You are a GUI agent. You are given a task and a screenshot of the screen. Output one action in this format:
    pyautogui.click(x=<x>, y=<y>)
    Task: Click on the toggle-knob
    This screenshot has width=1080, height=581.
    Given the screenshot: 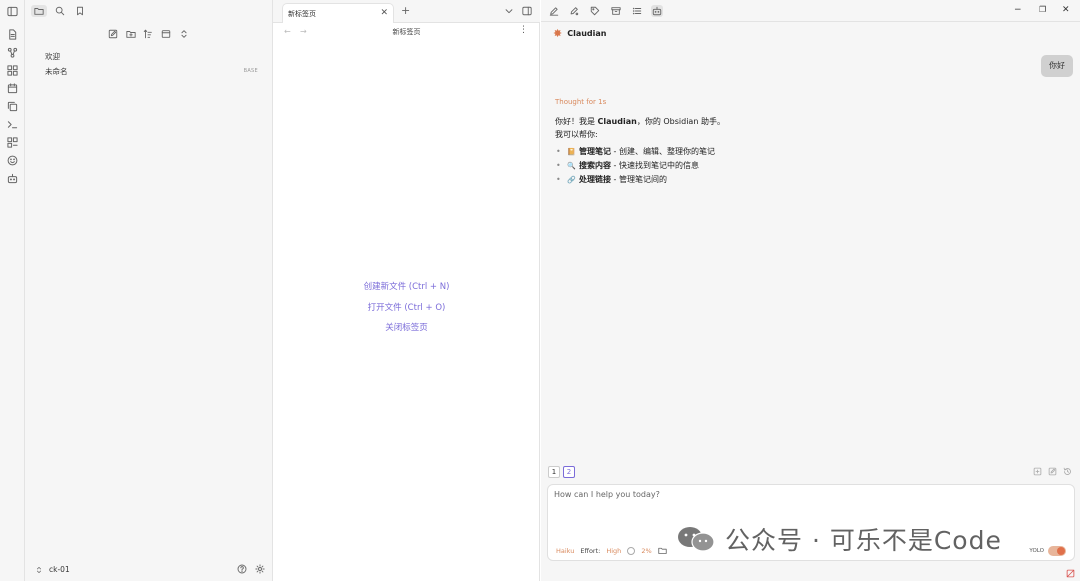 What is the action you would take?
    pyautogui.click(x=1061, y=551)
    